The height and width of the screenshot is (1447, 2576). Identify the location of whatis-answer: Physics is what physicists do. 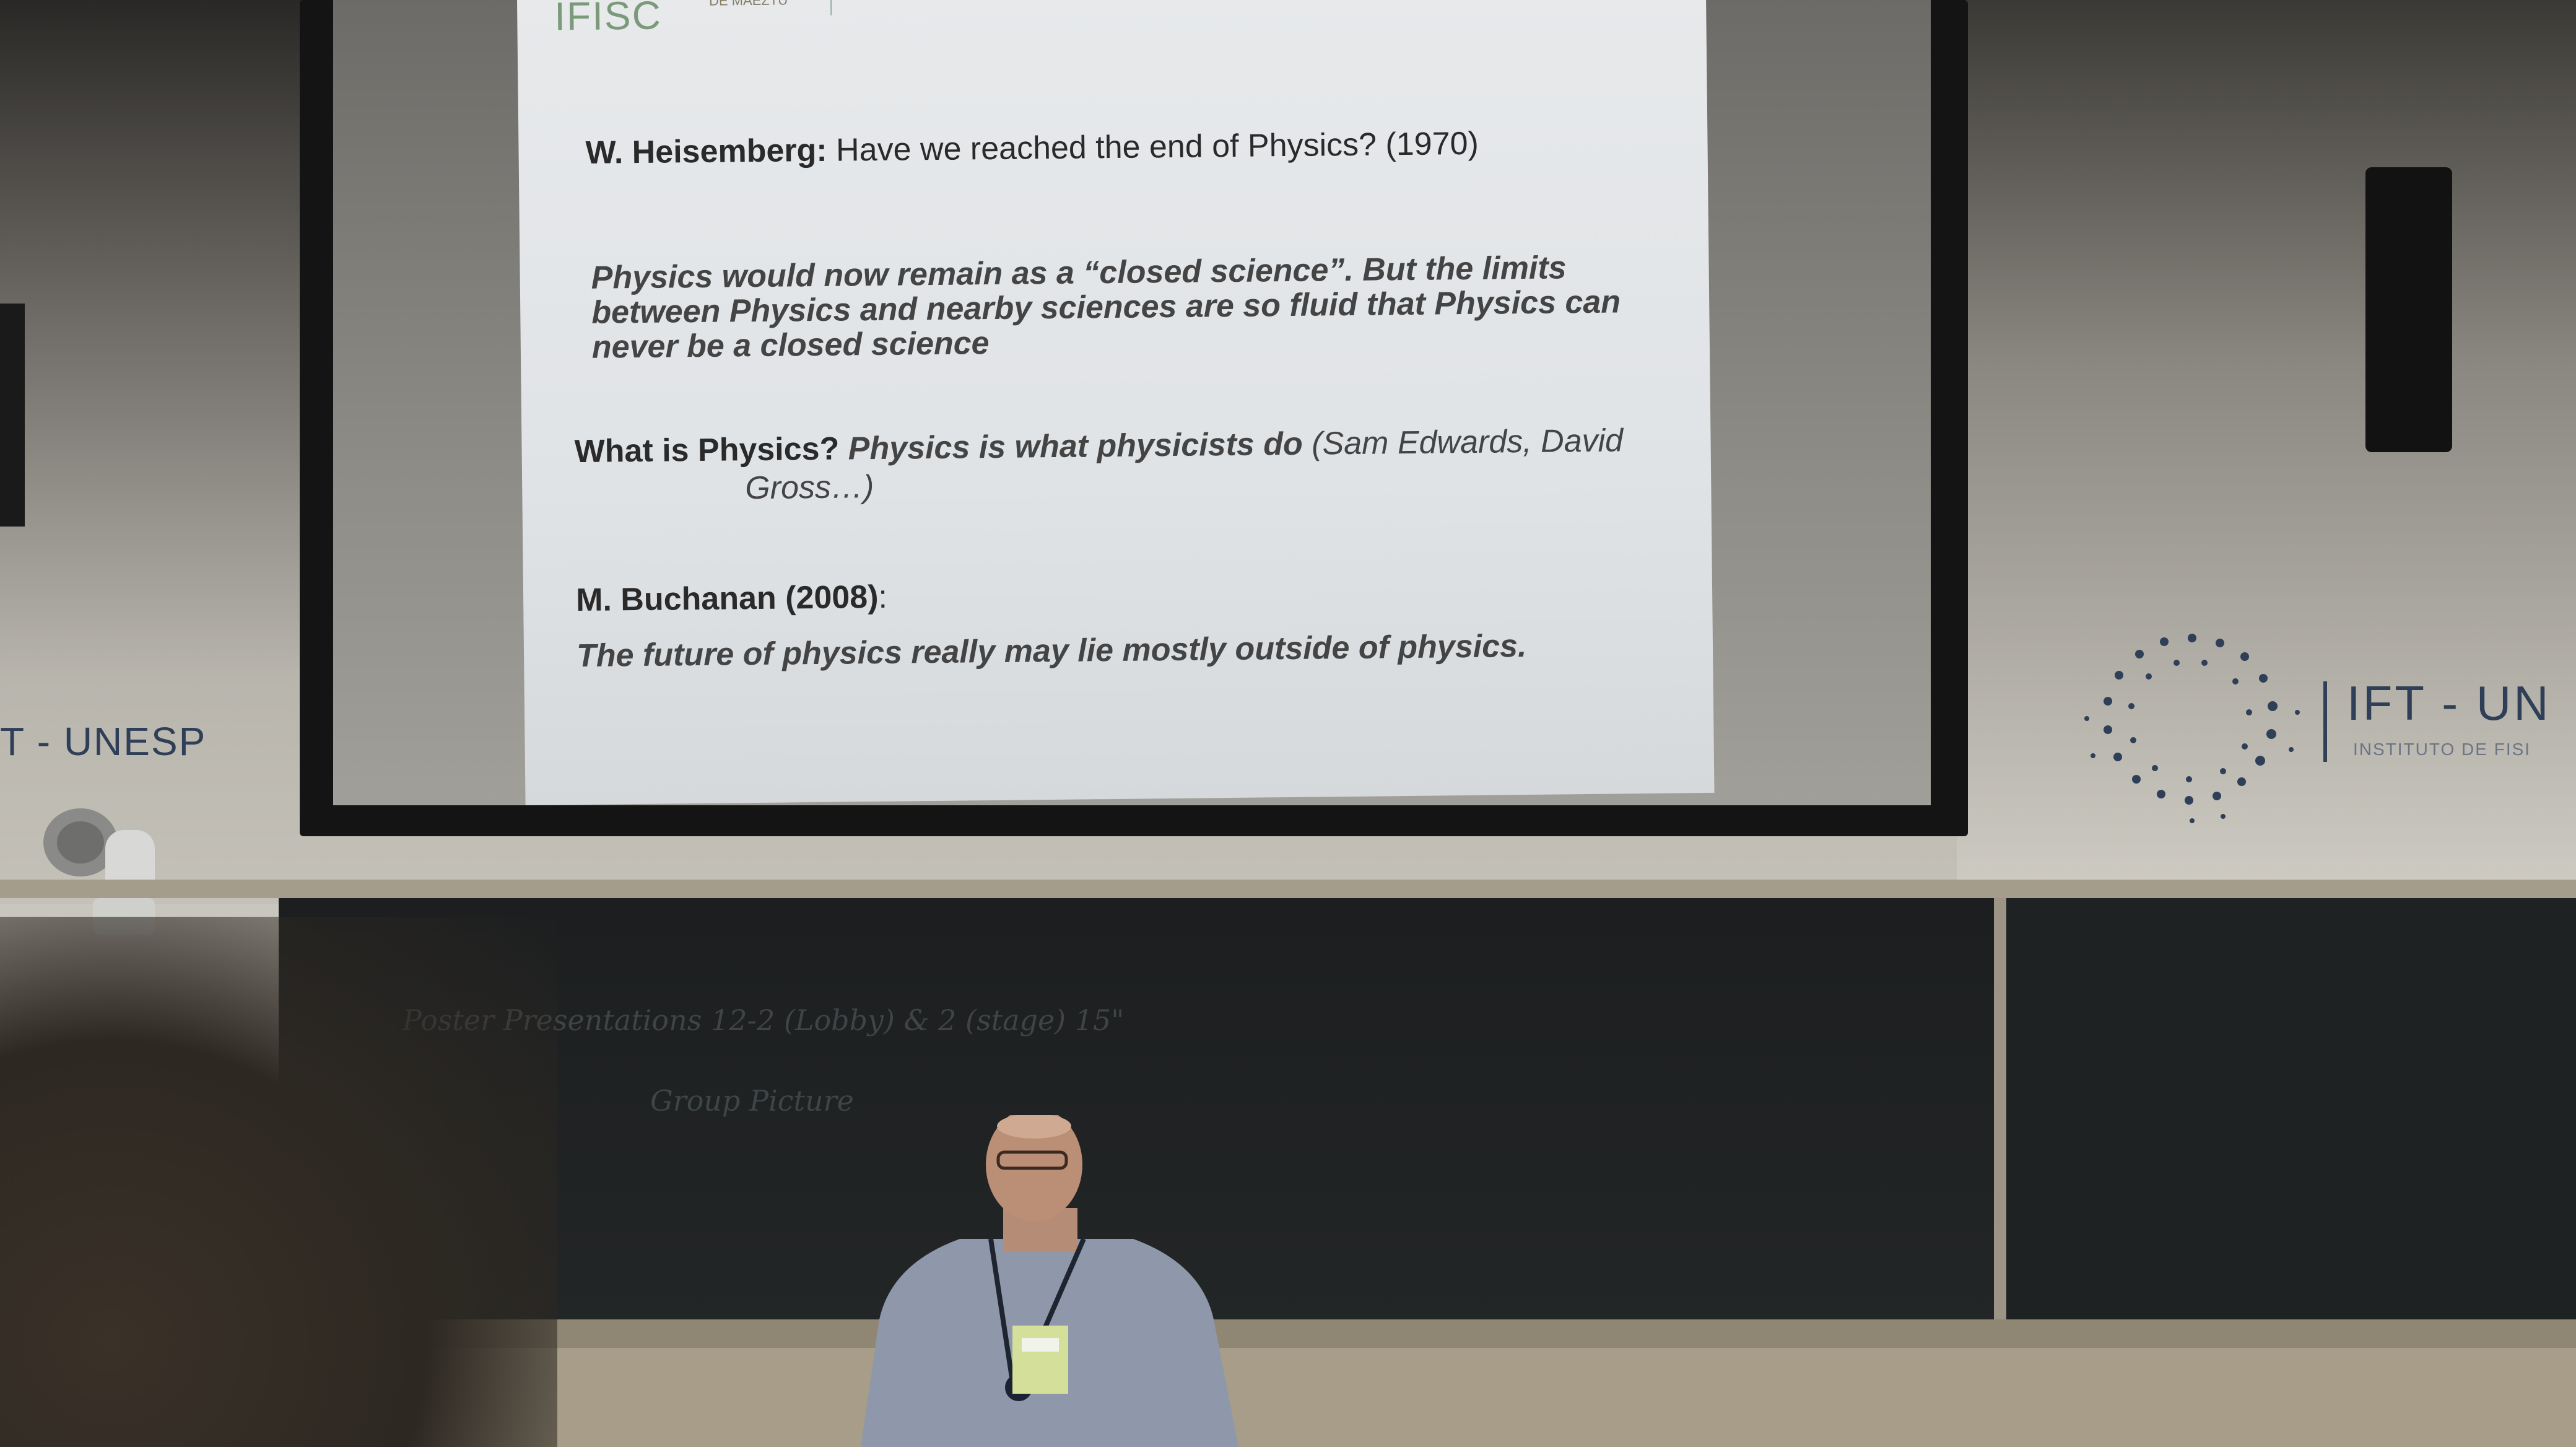
(1075, 447).